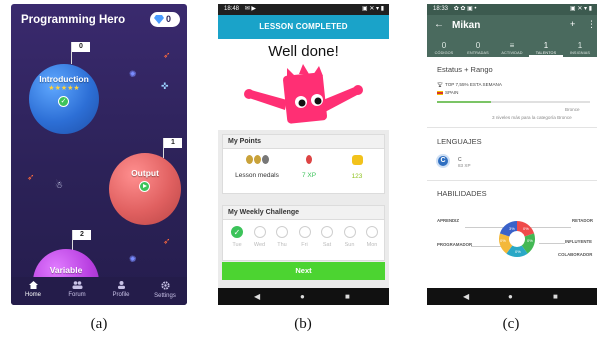 Image resolution: width=603 pixels, height=338 pixels. I want to click on xp-points: 7 XP, so click(309, 167).